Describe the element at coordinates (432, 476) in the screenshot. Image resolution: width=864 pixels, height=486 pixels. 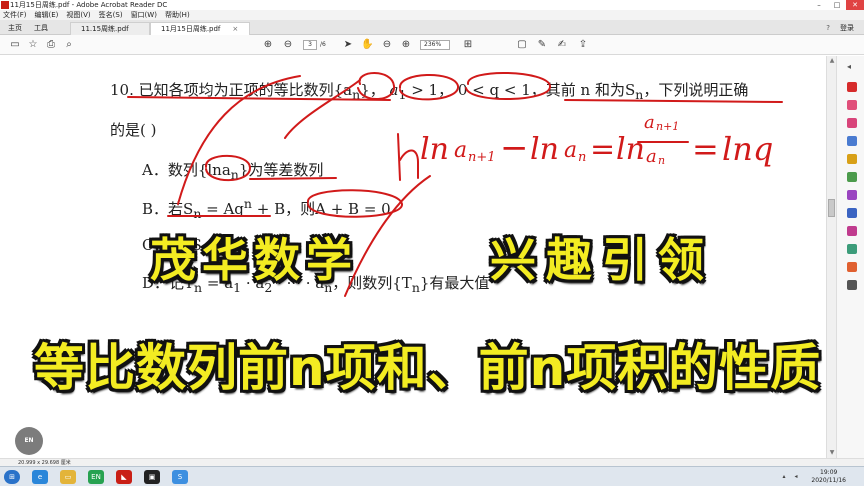
I see `taskbar: ⊞ e ▭ EN ◣ ▣ S ▴ ◂ 19:09 2020/11/16` at that location.